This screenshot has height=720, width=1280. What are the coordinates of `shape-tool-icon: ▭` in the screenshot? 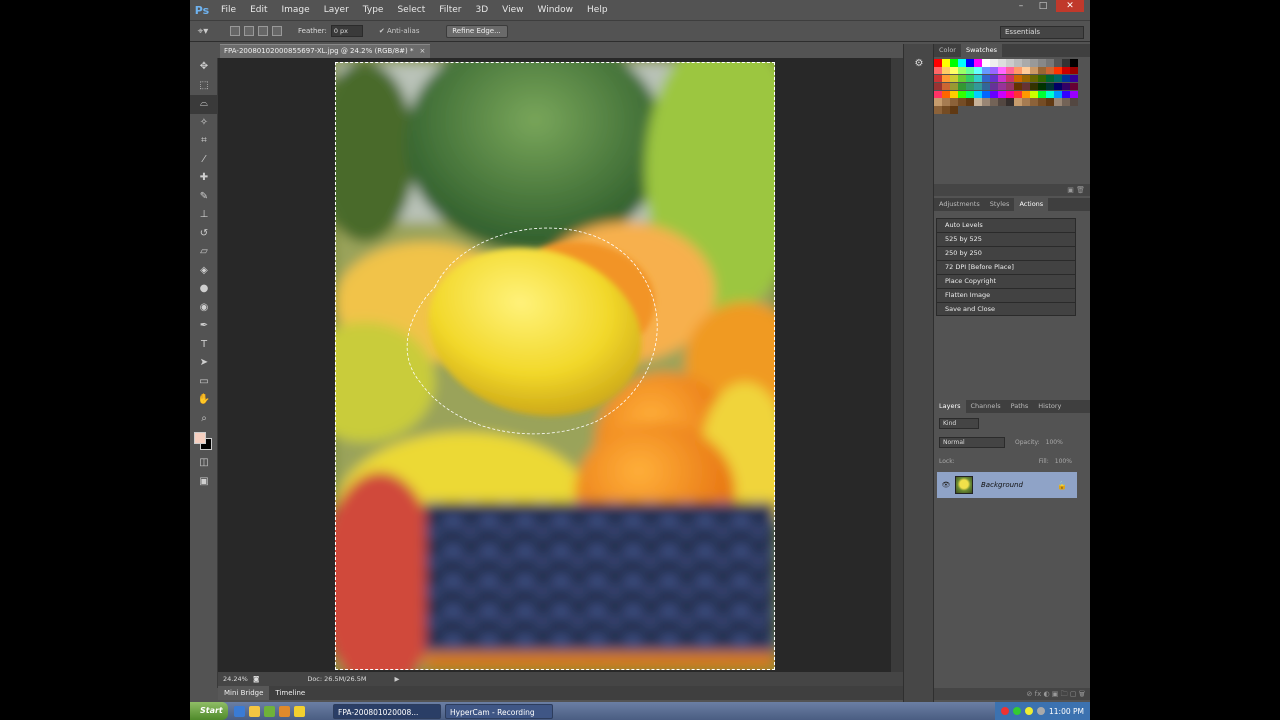 It's located at (204, 382).